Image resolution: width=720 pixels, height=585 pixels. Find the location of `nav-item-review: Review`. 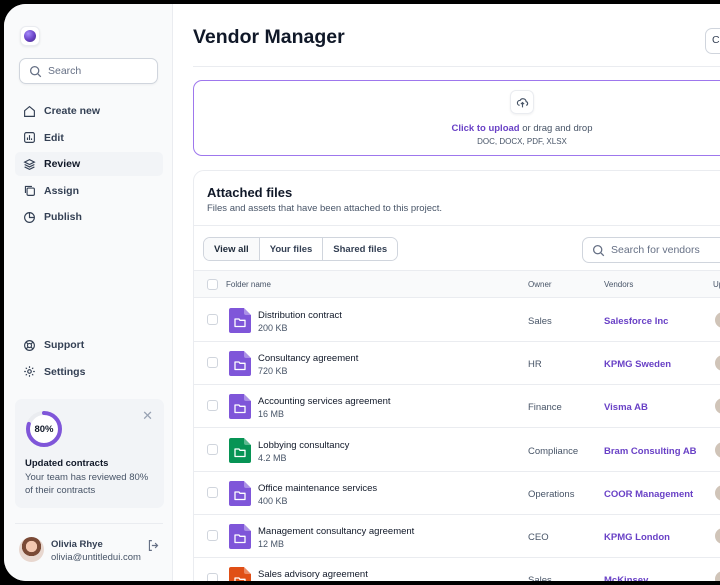

nav-item-review: Review is located at coordinates (89, 164).